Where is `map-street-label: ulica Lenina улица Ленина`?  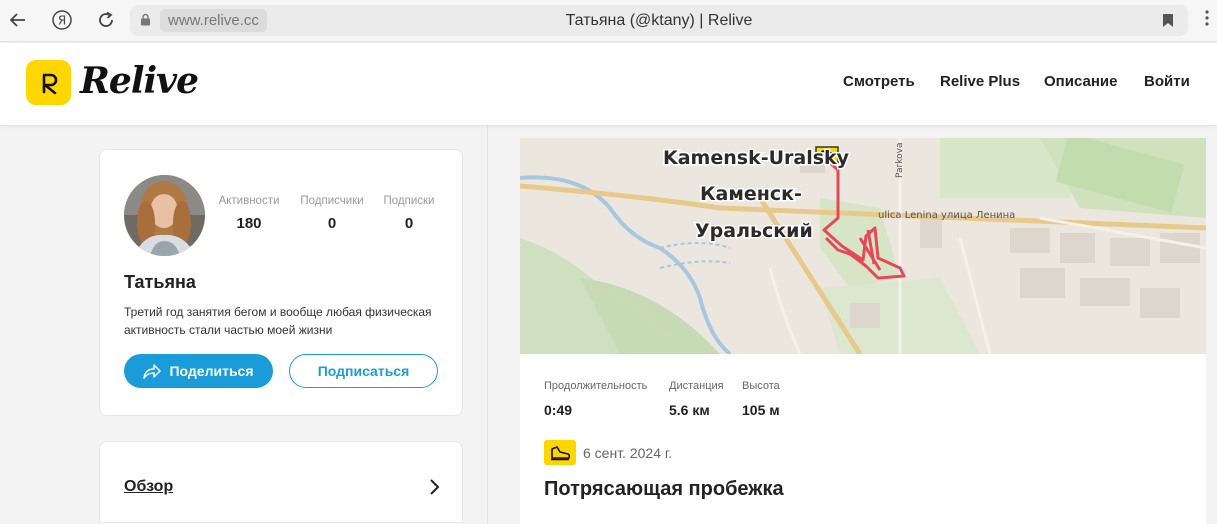 map-street-label: ulica Lenina улица Ленина is located at coordinates (946, 215).